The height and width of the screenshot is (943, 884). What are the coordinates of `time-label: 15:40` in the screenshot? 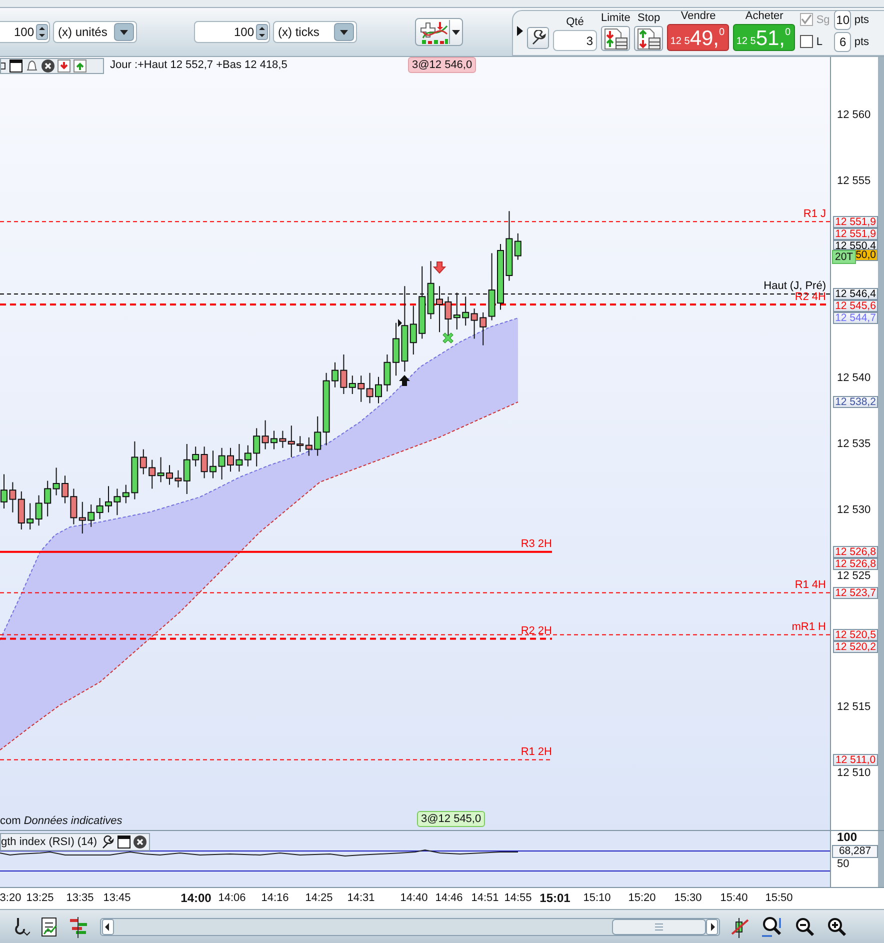 It's located at (734, 898).